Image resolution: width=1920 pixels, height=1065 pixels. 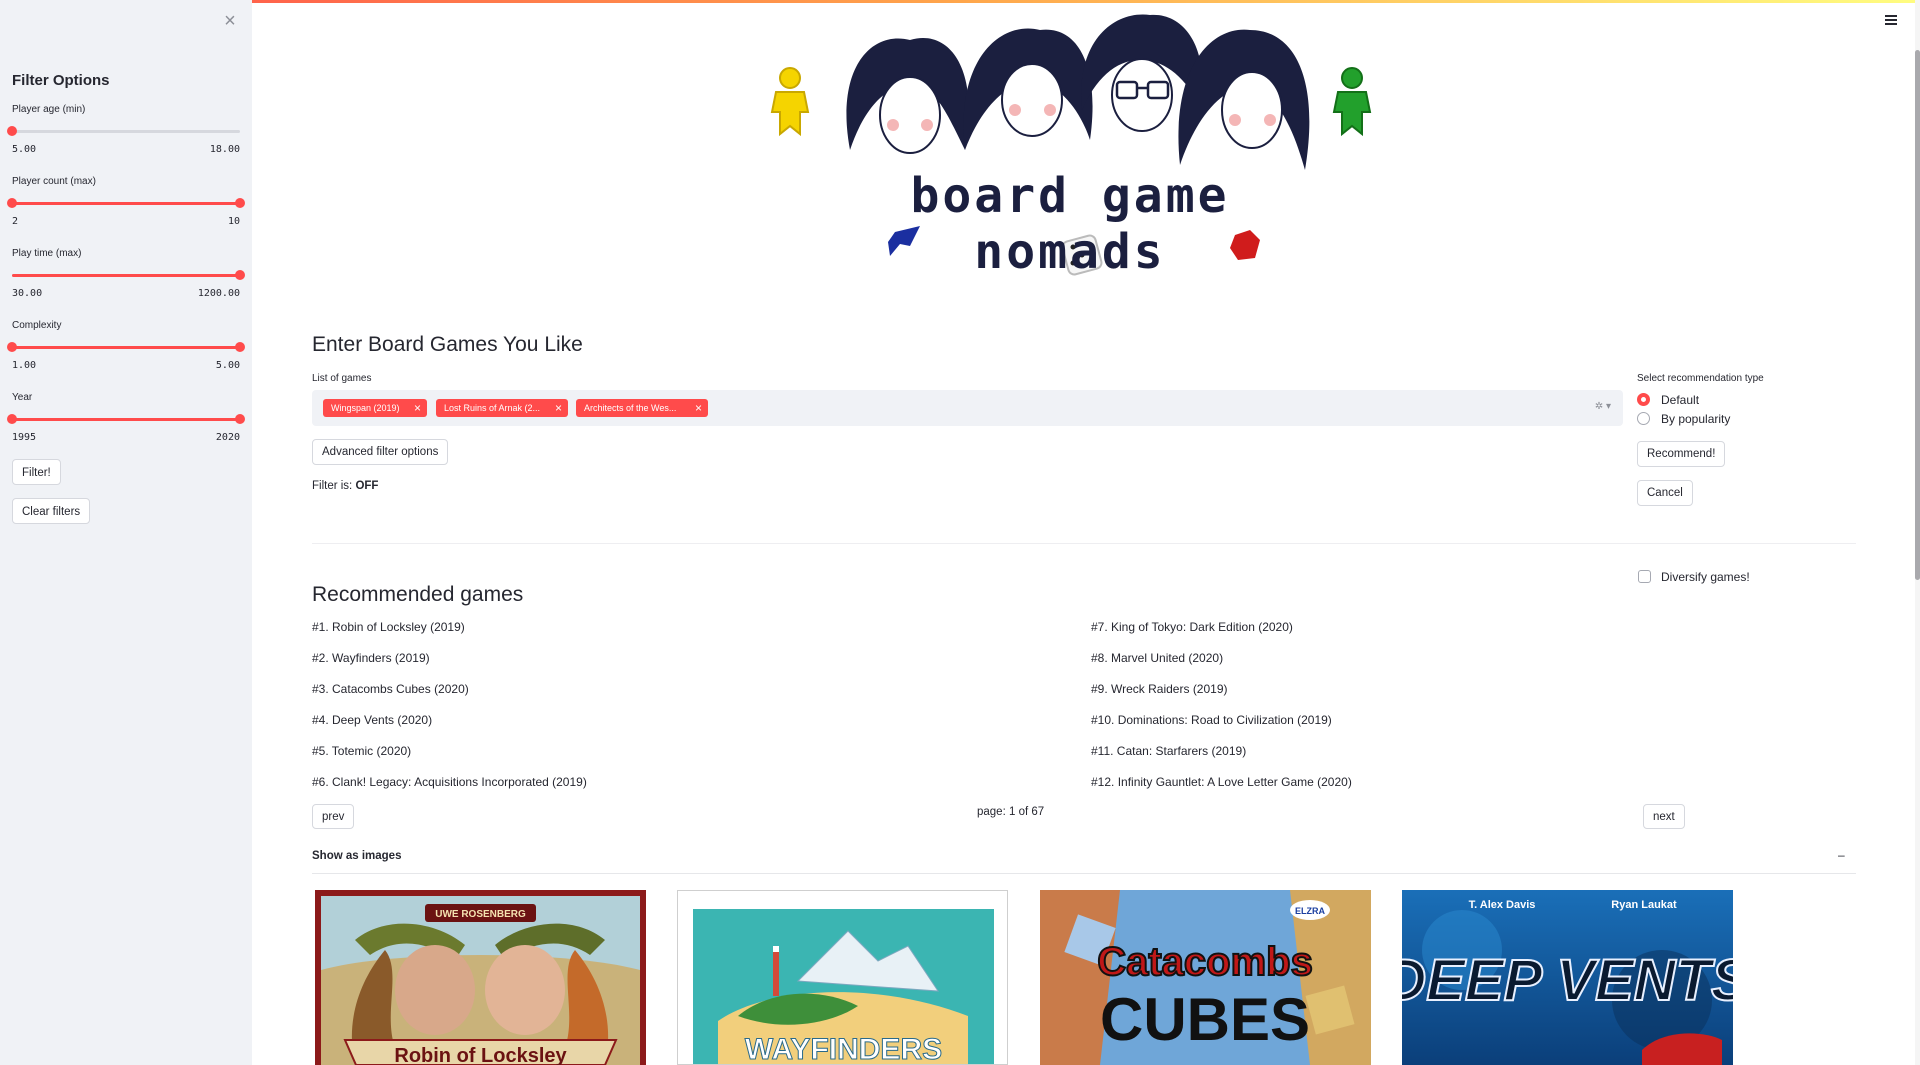 I want to click on cancel-button: Cancel, so click(x=1665, y=493).